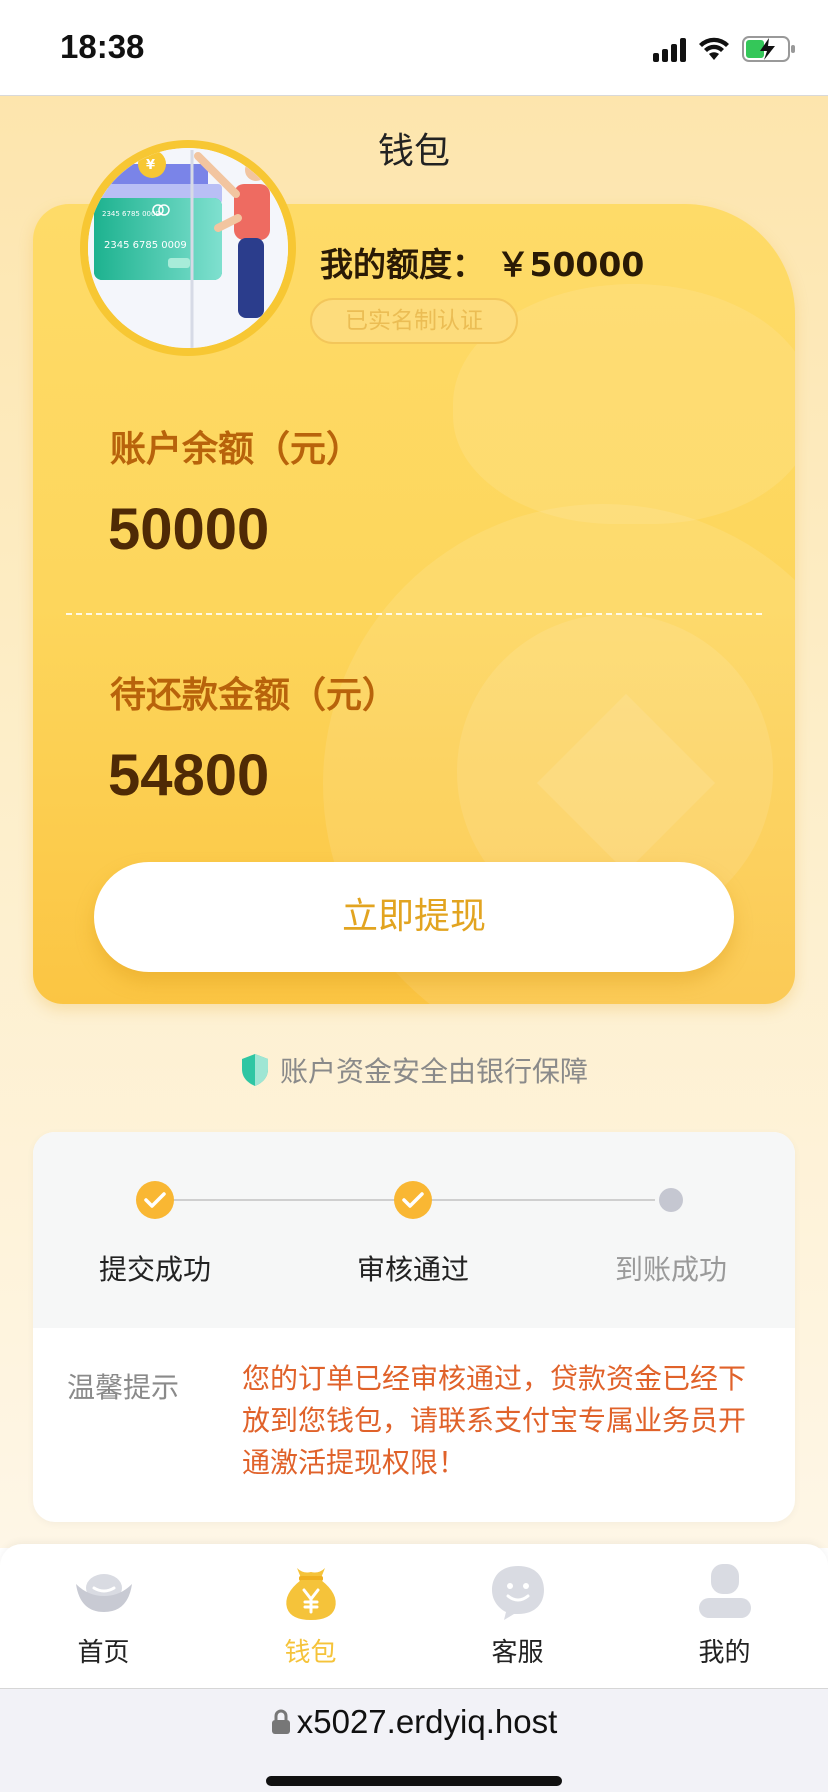 Image resolution: width=828 pixels, height=1792 pixels. I want to click on tab-wallet-label: 钱包, so click(310, 1653).